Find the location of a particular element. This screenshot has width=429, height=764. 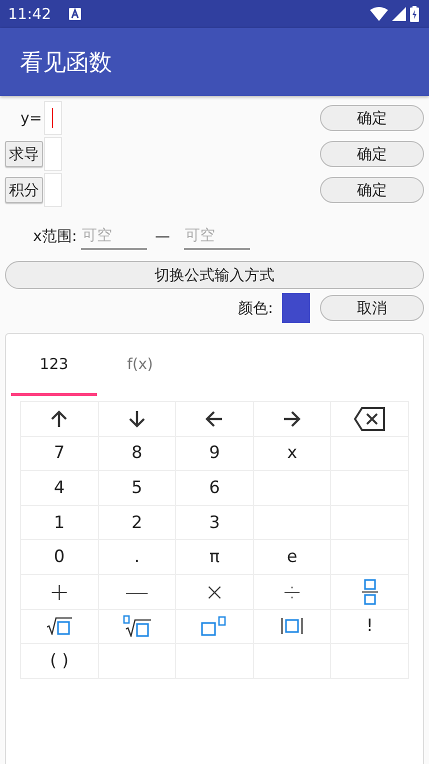

key: 0 is located at coordinates (60, 557).